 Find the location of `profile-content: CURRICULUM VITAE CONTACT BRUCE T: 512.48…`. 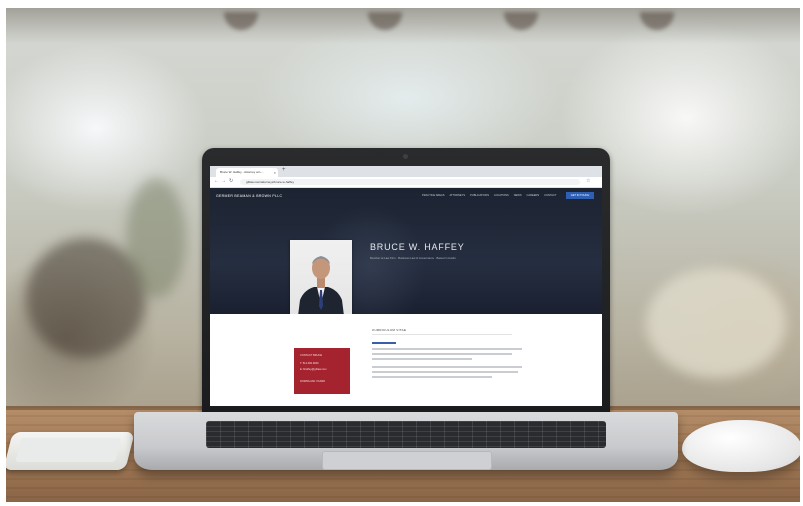

profile-content: CURRICULUM VITAE CONTACT BRUCE T: 512.48… is located at coordinates (406, 360).